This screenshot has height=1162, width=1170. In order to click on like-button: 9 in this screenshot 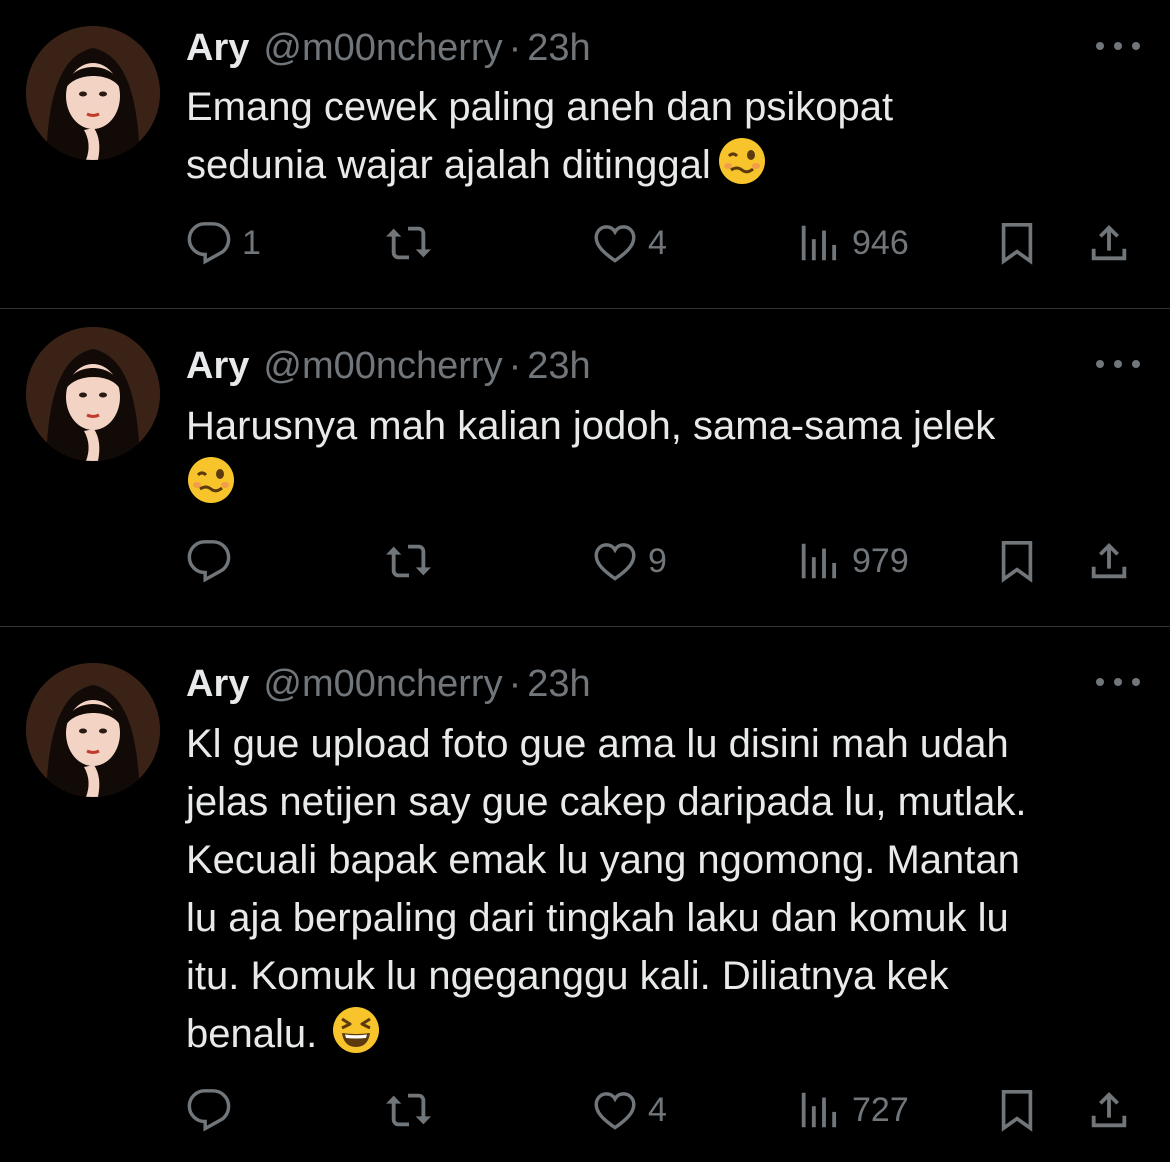, I will do `click(629, 561)`.